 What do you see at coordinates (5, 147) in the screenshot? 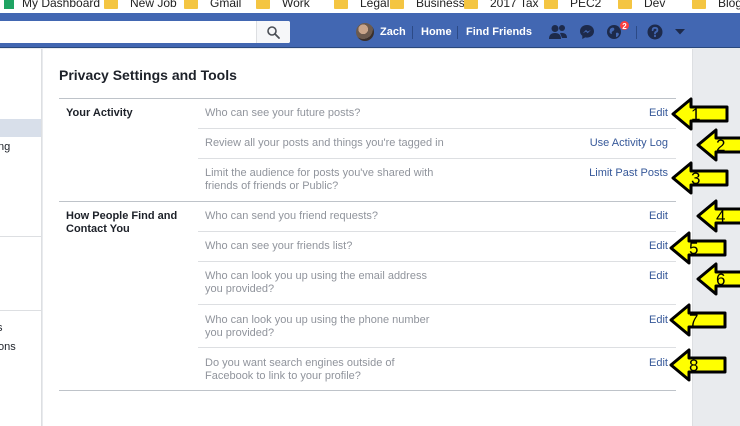
I see `sidebar-item-label: ng` at bounding box center [5, 147].